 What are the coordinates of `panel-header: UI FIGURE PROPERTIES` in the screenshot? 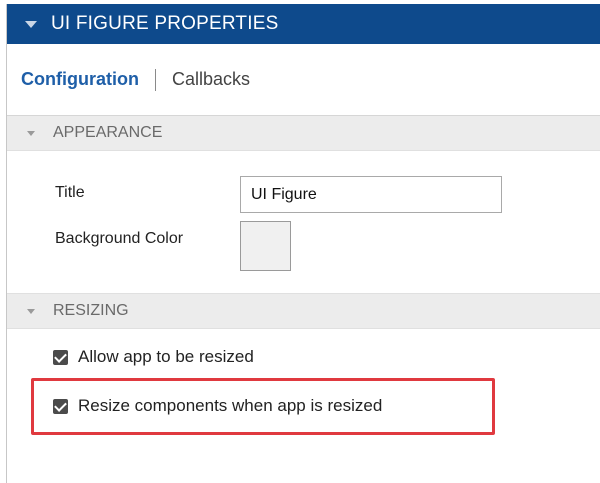 It's located at (303, 24).